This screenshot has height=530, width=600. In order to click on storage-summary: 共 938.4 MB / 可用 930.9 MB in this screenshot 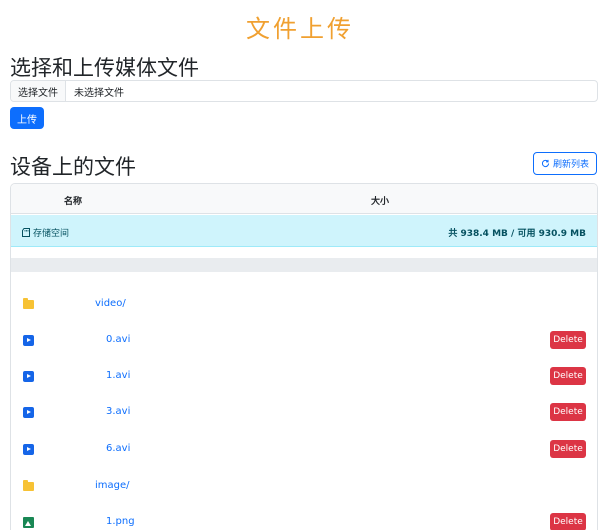, I will do `click(517, 234)`.